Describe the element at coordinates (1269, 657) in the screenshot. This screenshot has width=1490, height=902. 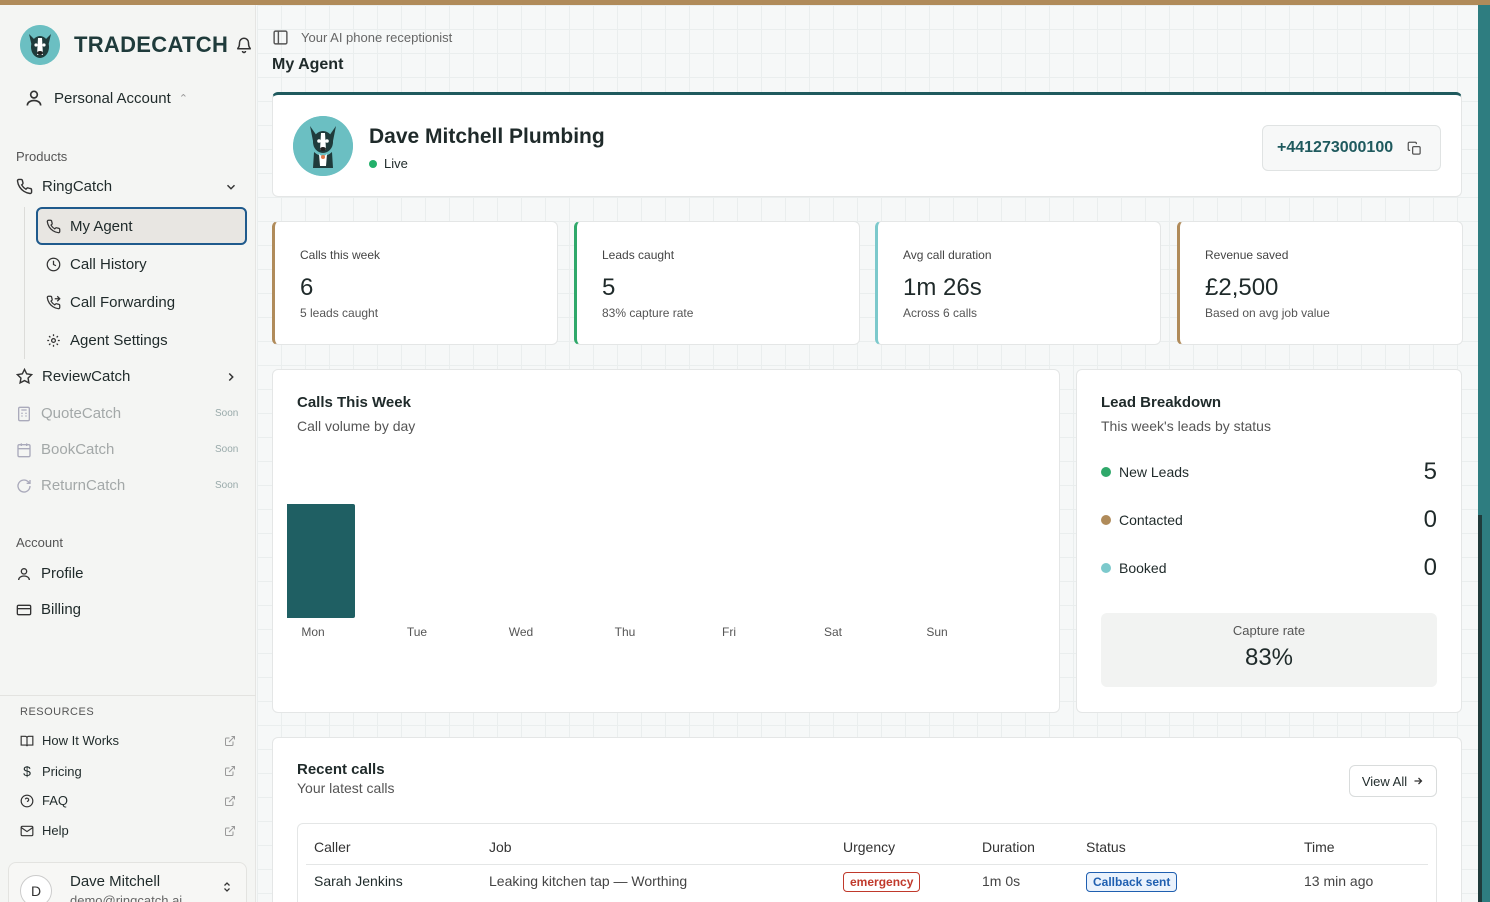
I see `capture-value: 83%` at that location.